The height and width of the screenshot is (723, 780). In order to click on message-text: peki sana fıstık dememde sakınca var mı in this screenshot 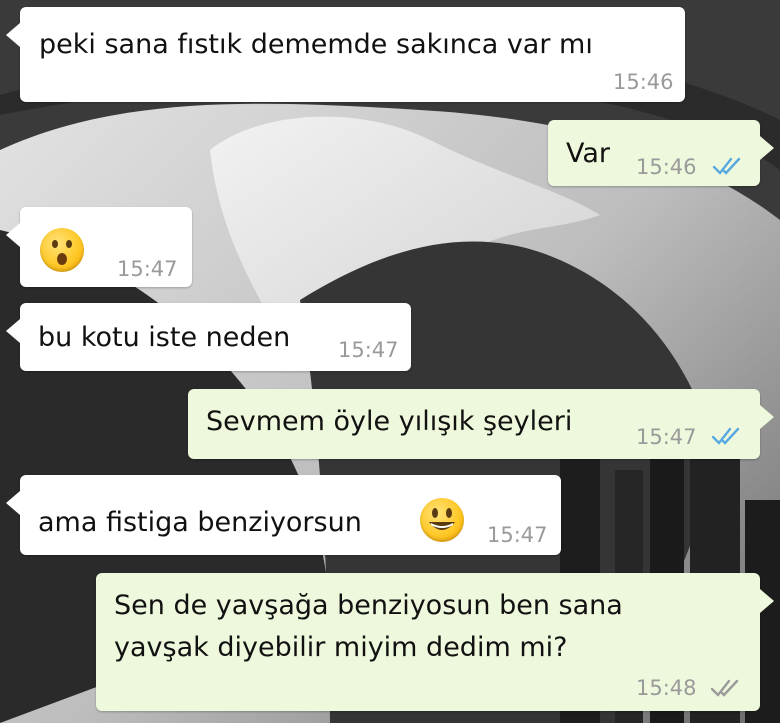, I will do `click(316, 44)`.